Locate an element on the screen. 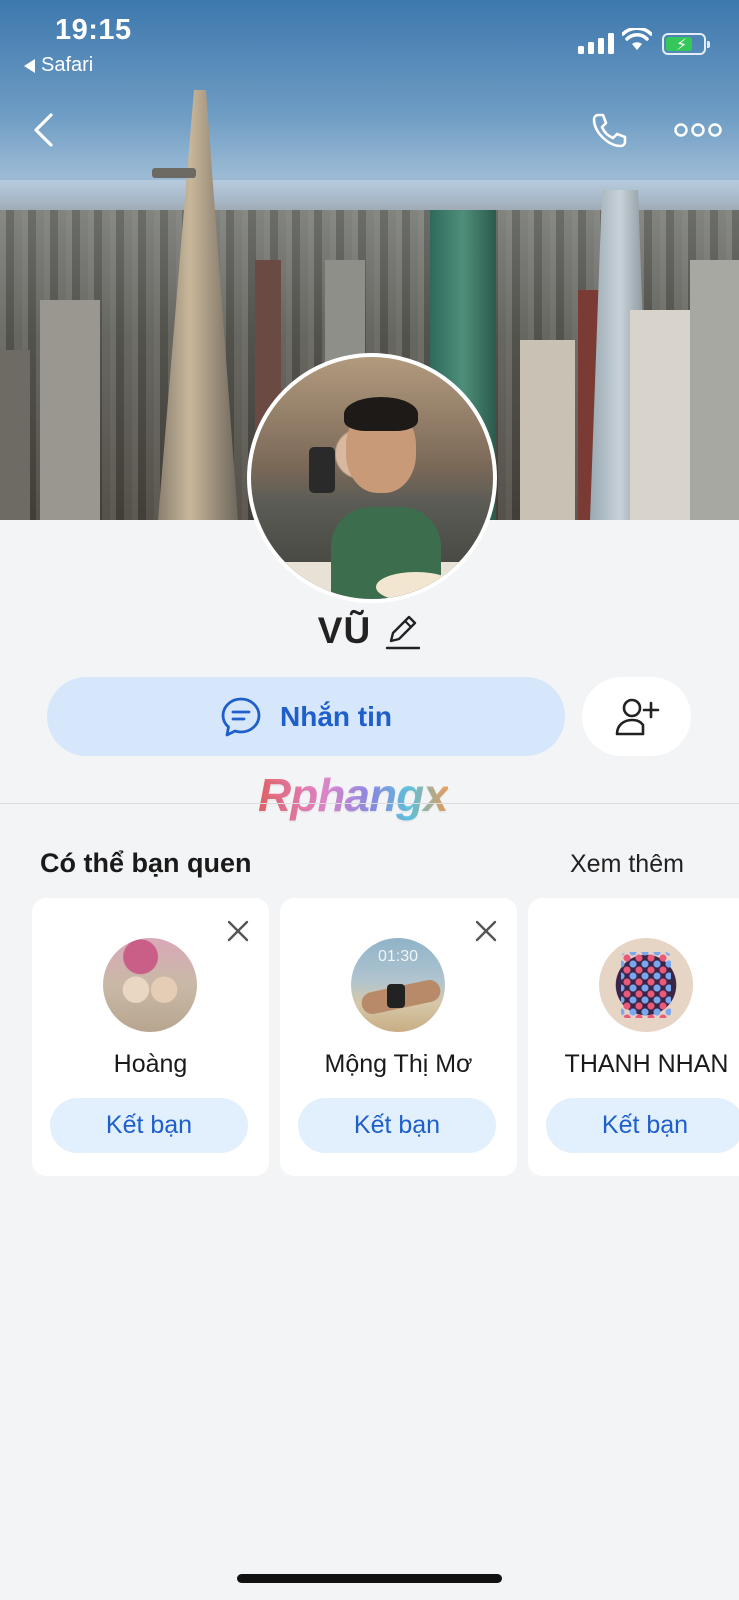 This screenshot has width=739, height=1600. profile-name-row: VŨ is located at coordinates (369, 631).